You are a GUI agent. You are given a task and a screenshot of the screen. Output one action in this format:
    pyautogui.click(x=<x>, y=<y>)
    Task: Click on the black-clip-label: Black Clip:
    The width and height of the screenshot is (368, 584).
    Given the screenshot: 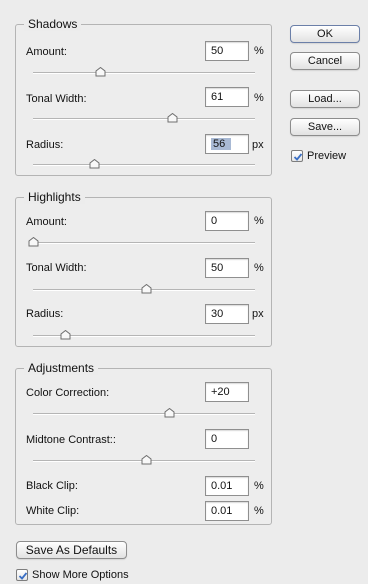 What is the action you would take?
    pyautogui.click(x=52, y=486)
    